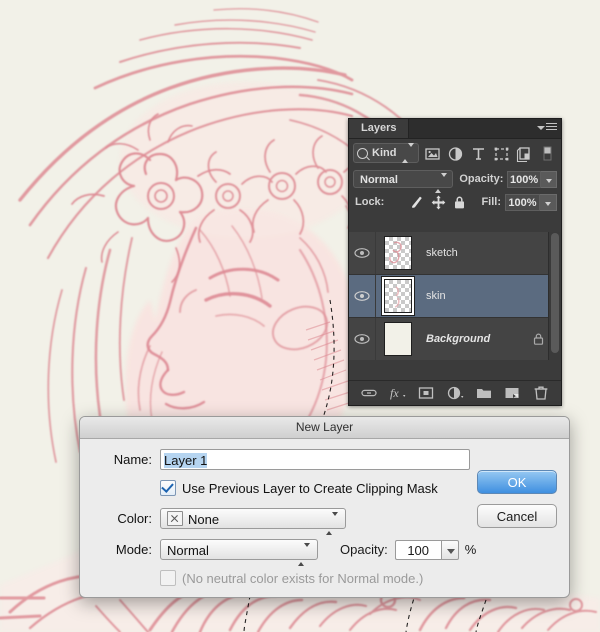 The width and height of the screenshot is (600, 632). What do you see at coordinates (522, 202) in the screenshot?
I see `fill-value: 100%` at bounding box center [522, 202].